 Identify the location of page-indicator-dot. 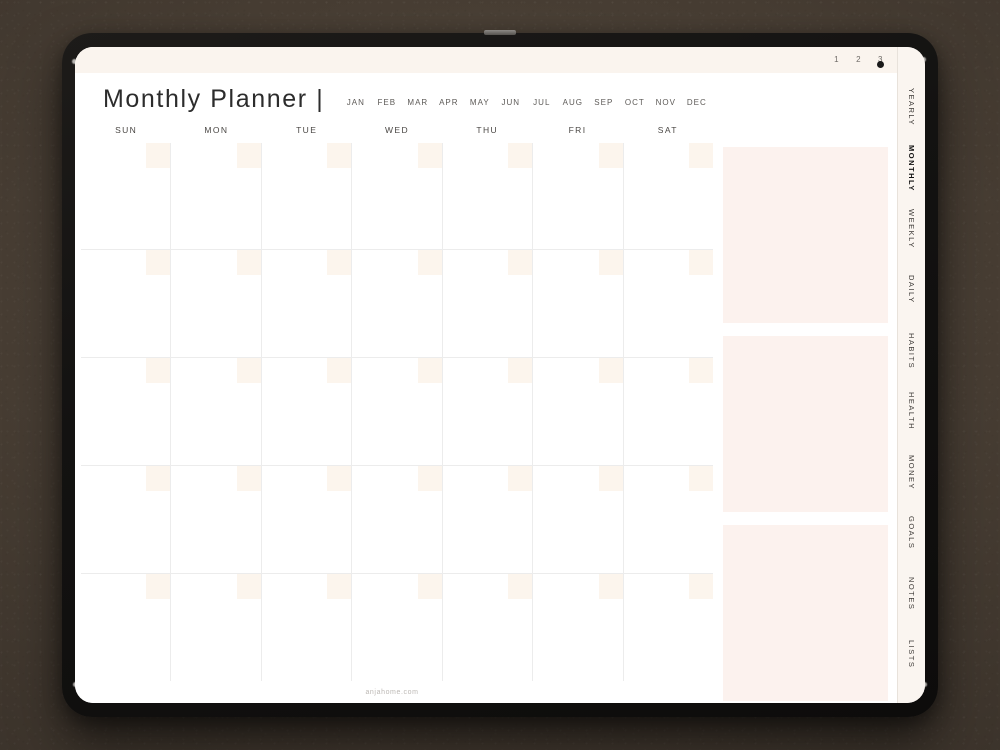
(880, 64).